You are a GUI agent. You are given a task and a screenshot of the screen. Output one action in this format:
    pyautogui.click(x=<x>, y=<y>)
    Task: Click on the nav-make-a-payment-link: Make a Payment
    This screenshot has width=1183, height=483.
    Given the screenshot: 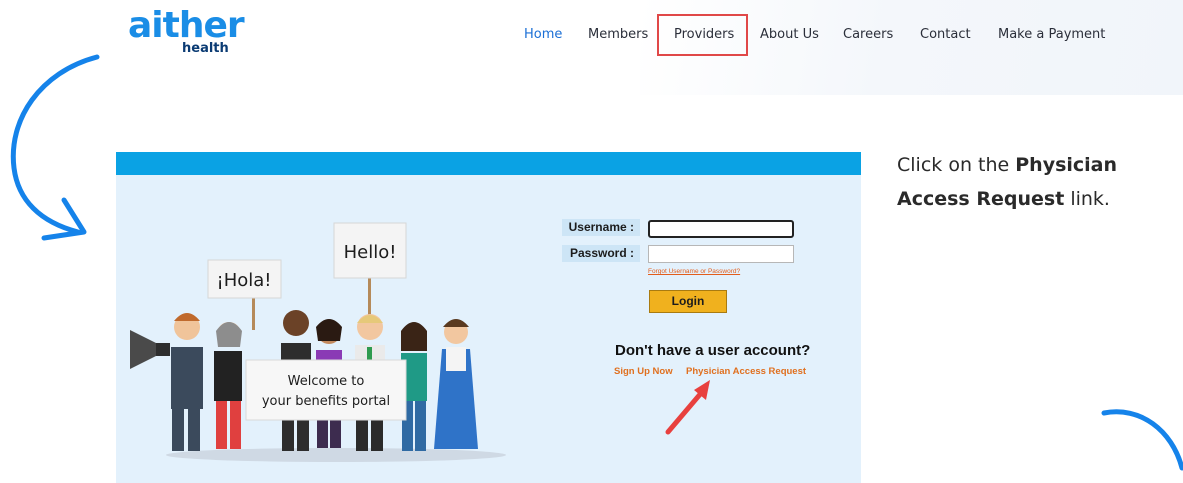 What is the action you would take?
    pyautogui.click(x=1051, y=35)
    